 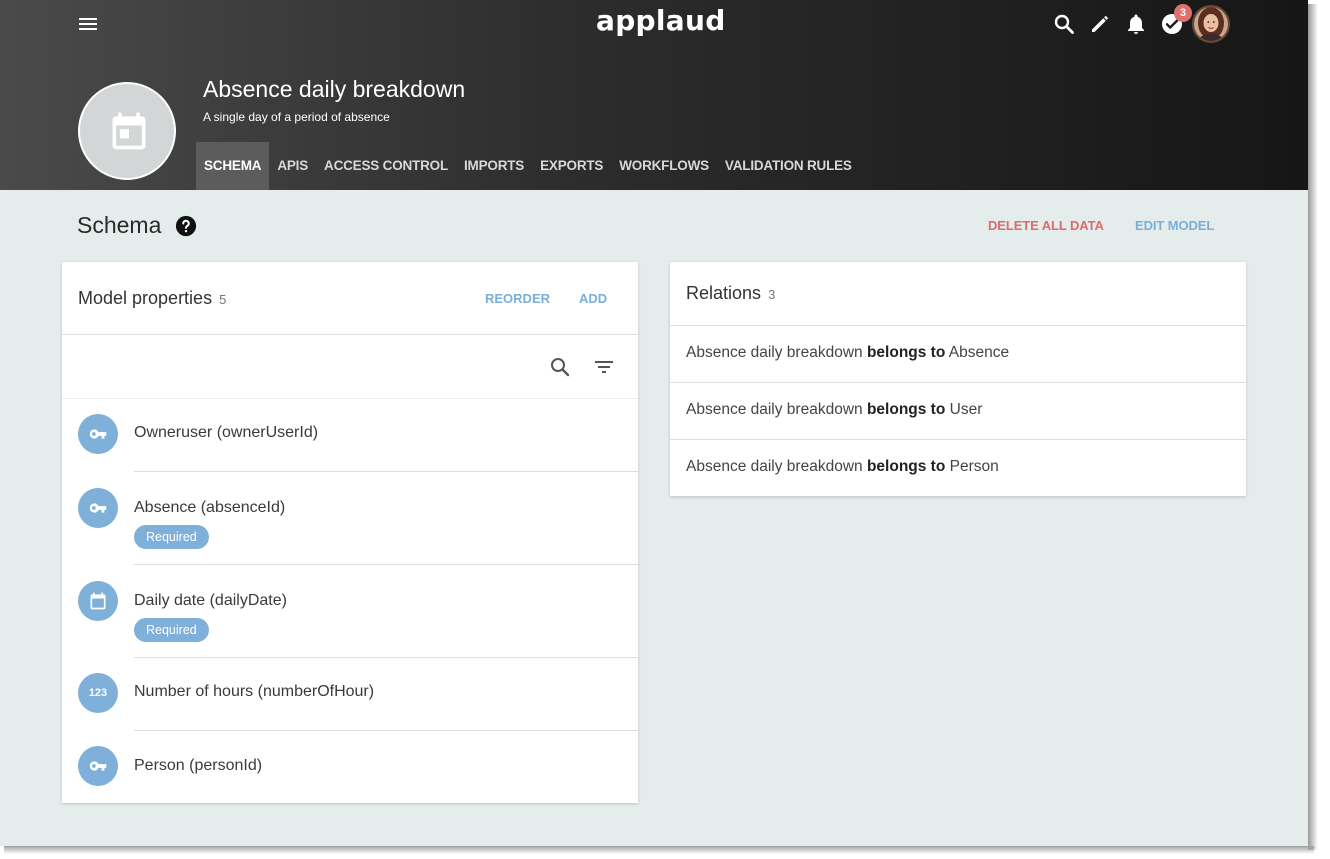 I want to click on tab-access-control: ACCESS CONTROL, so click(x=386, y=166).